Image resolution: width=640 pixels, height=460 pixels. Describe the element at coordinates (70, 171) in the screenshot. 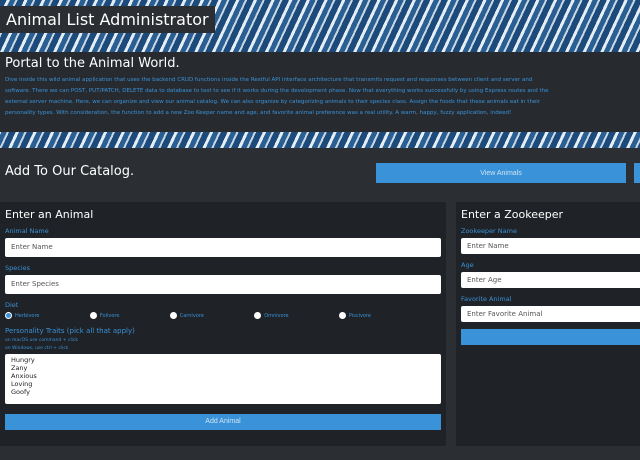

I see `catalog-heading: Add To Our Catalog.` at that location.